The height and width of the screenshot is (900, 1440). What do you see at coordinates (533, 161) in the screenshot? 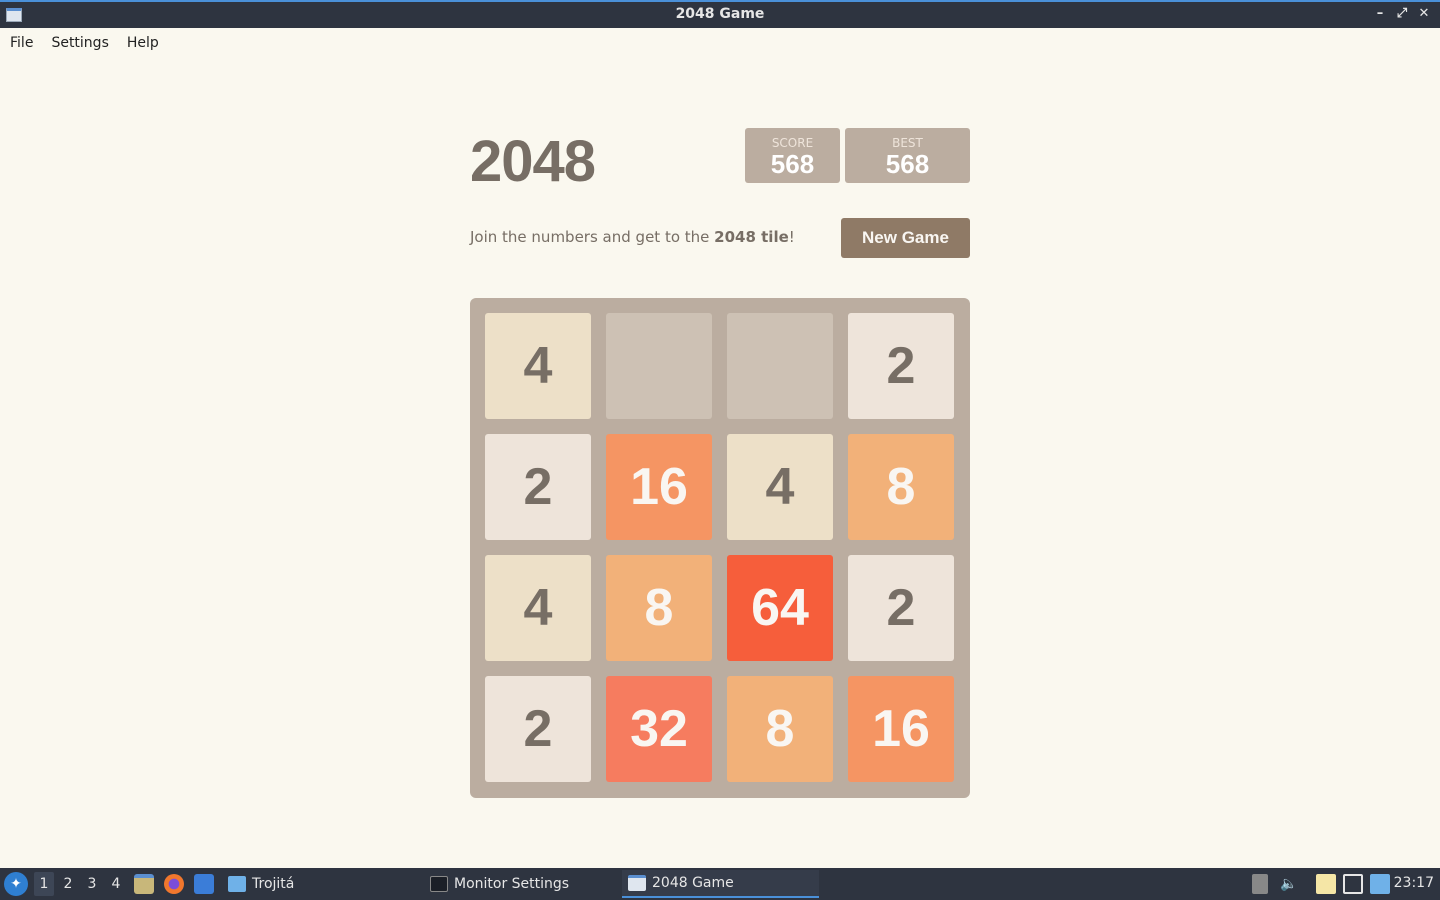
I see `game-title: 2048` at bounding box center [533, 161].